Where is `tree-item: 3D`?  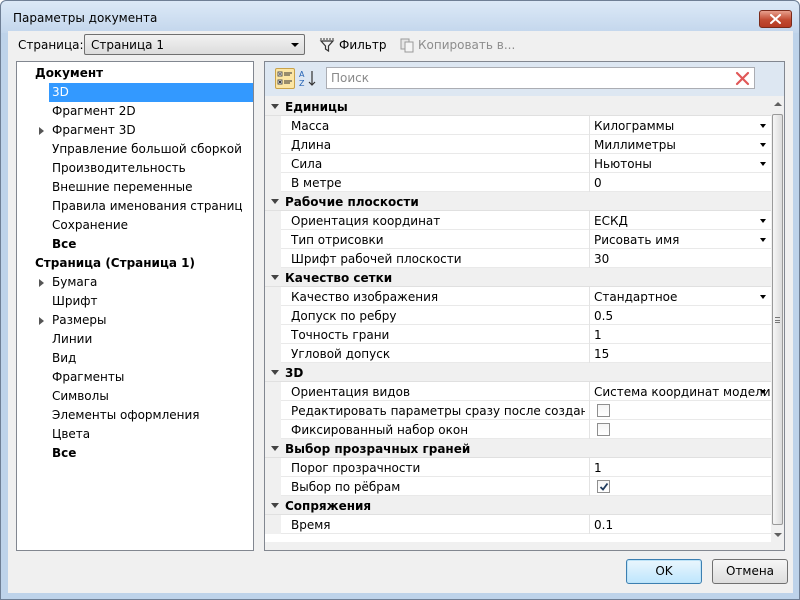
tree-item: 3D is located at coordinates (135, 92).